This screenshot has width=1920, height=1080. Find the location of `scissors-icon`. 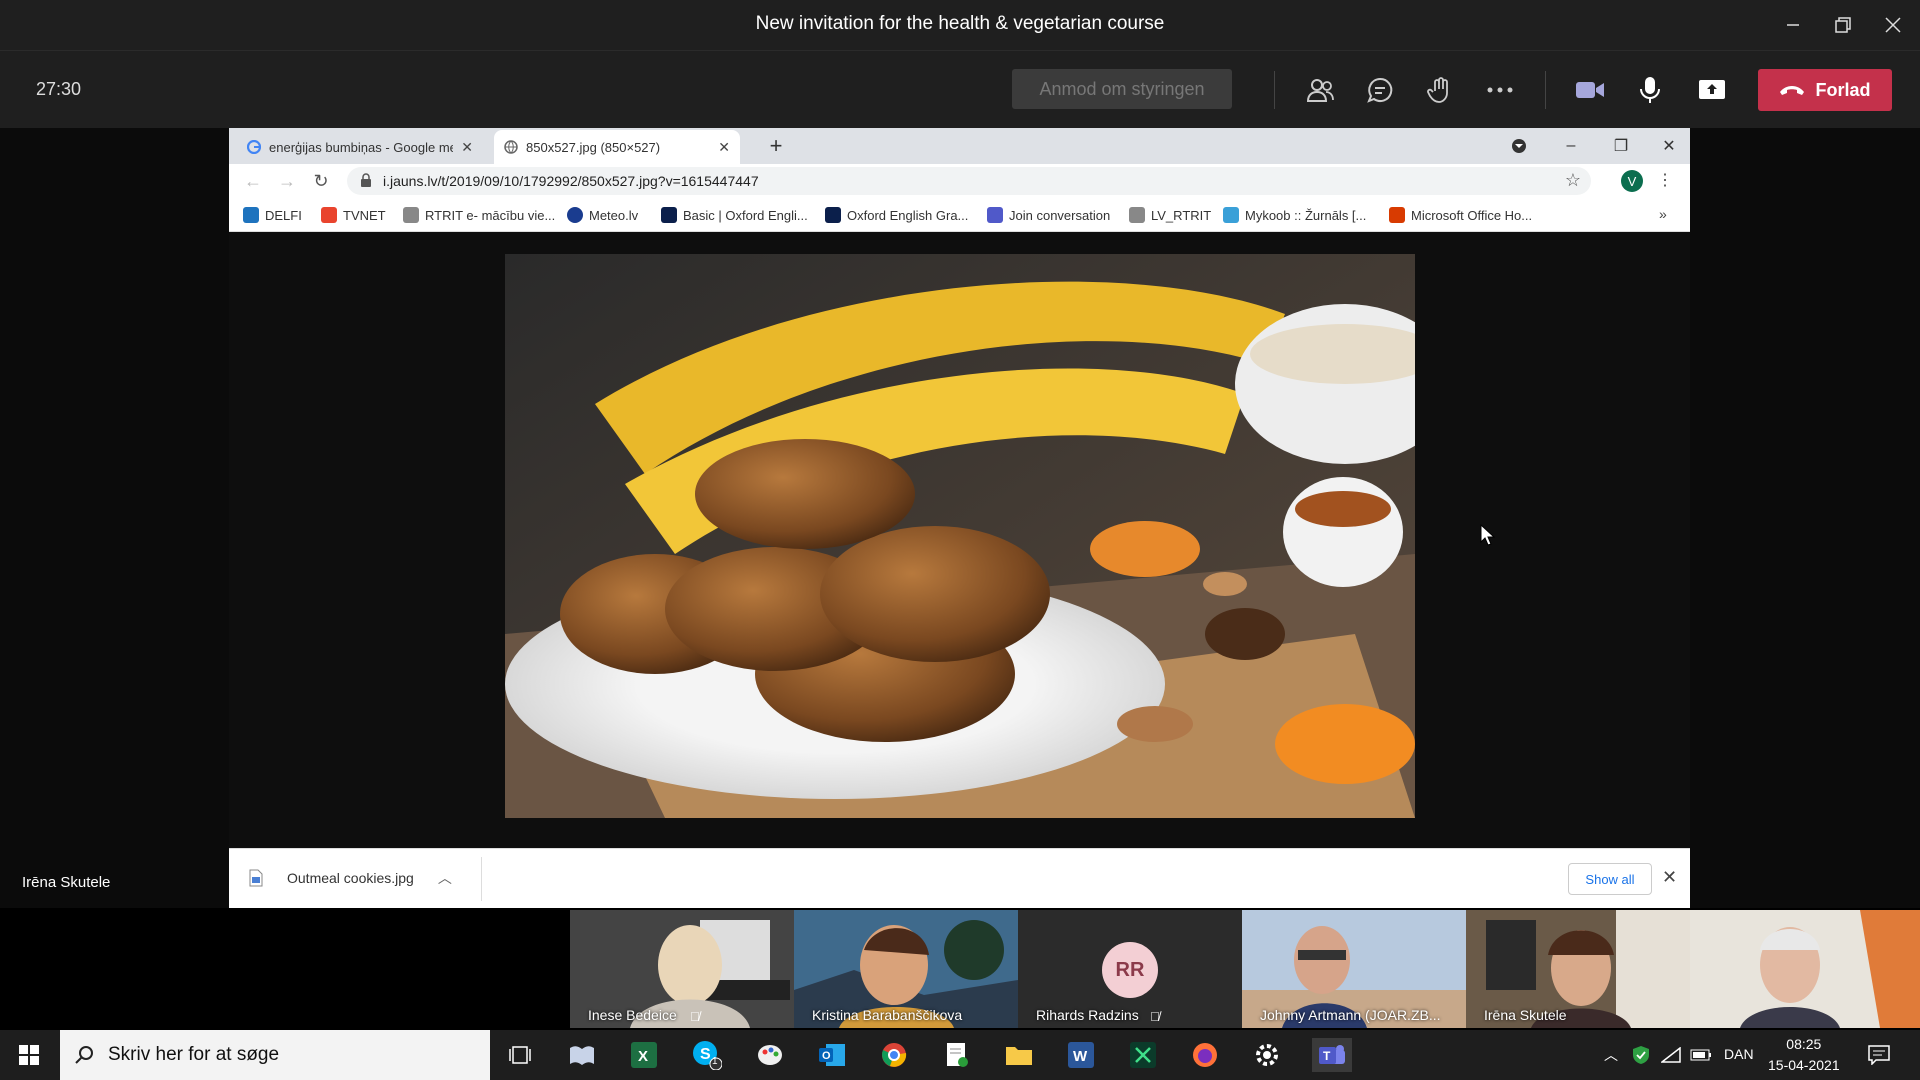

scissors-icon is located at coordinates (1143, 1055).